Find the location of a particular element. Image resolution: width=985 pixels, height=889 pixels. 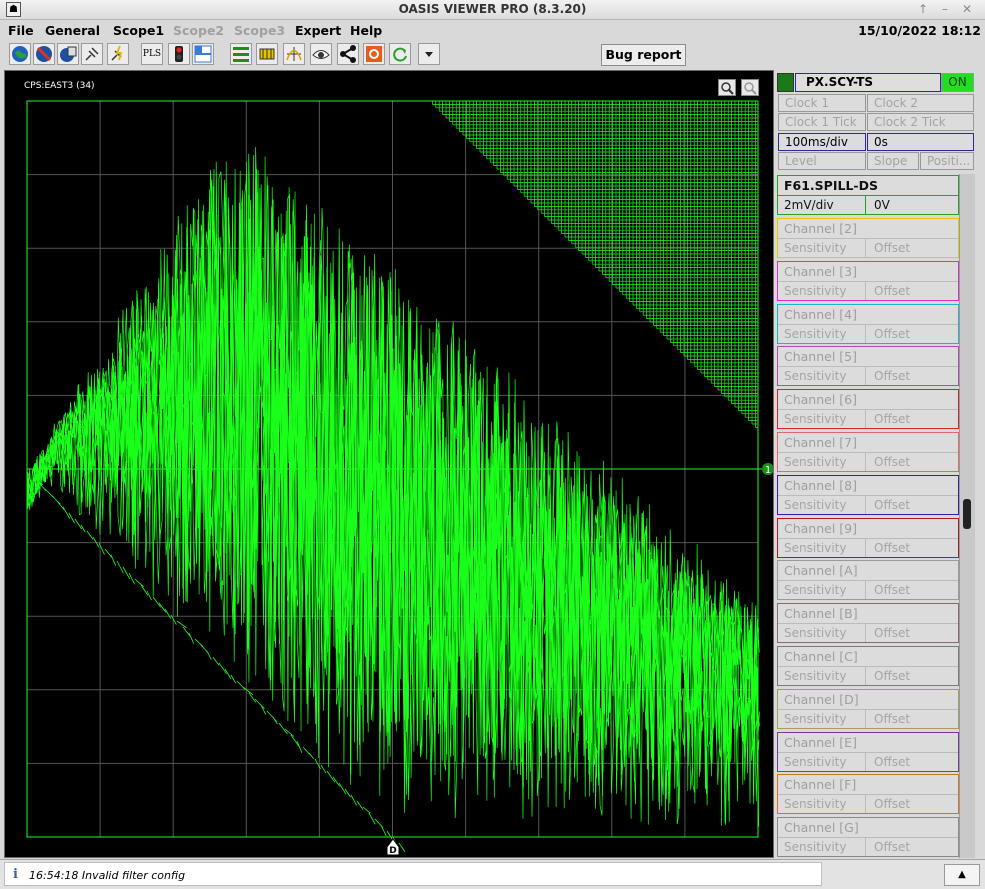

chart-icon is located at coordinates (294, 54).